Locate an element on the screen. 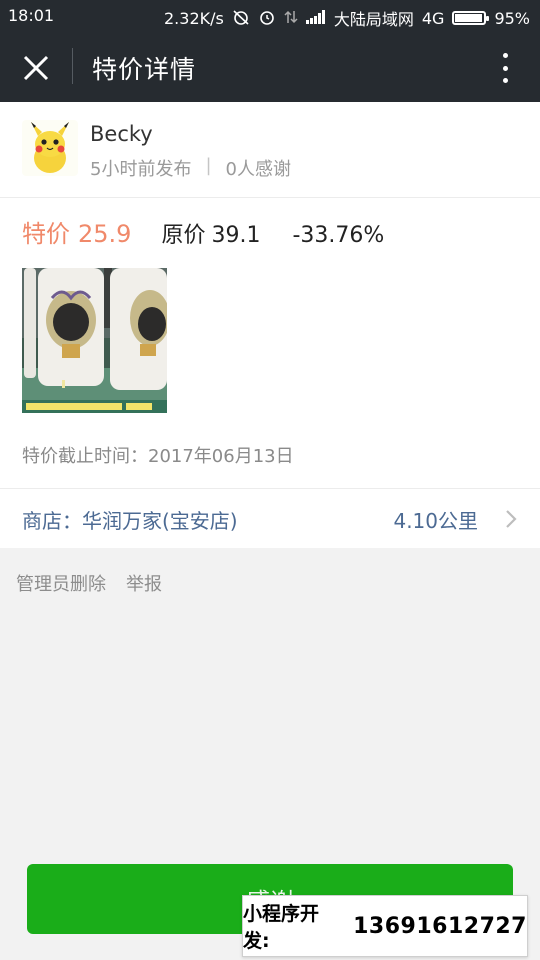 The image size is (540, 960). page-title: 特价详情 is located at coordinates (144, 69).